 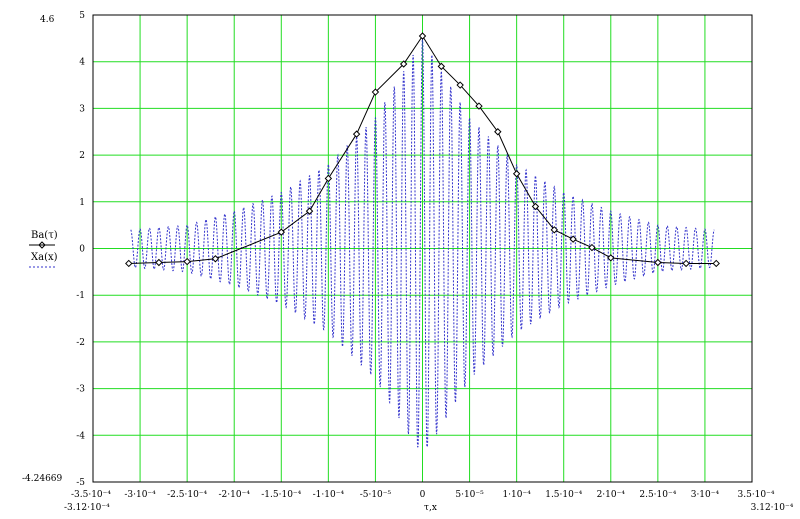 What do you see at coordinates (82, 156) in the screenshot?
I see `y-tick-label: 2` at bounding box center [82, 156].